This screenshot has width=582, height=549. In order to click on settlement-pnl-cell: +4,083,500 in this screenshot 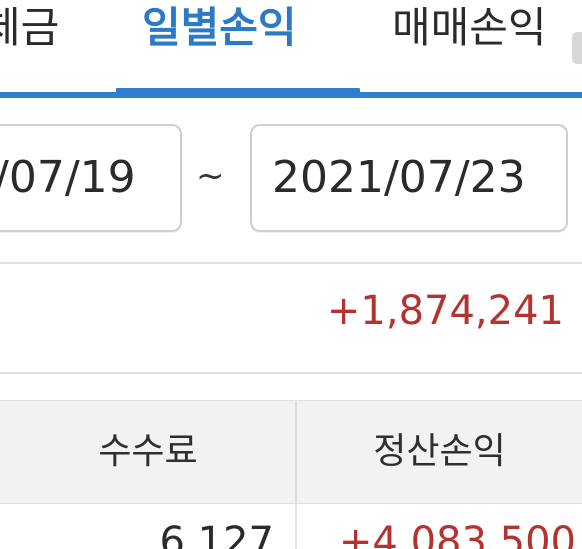, I will do `click(457, 534)`.